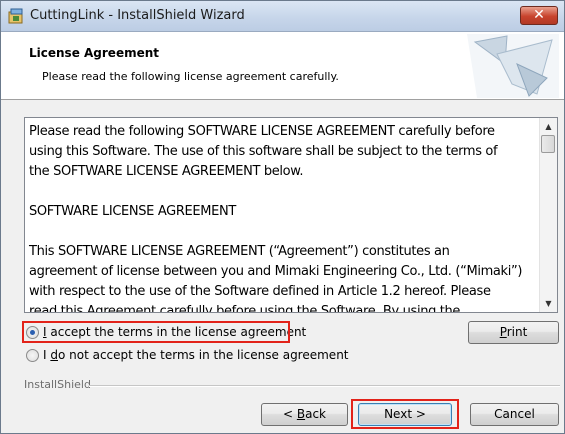 The image size is (565, 434). Describe the element at coordinates (32, 355) in the screenshot. I see `radio-unselected-icon` at that location.